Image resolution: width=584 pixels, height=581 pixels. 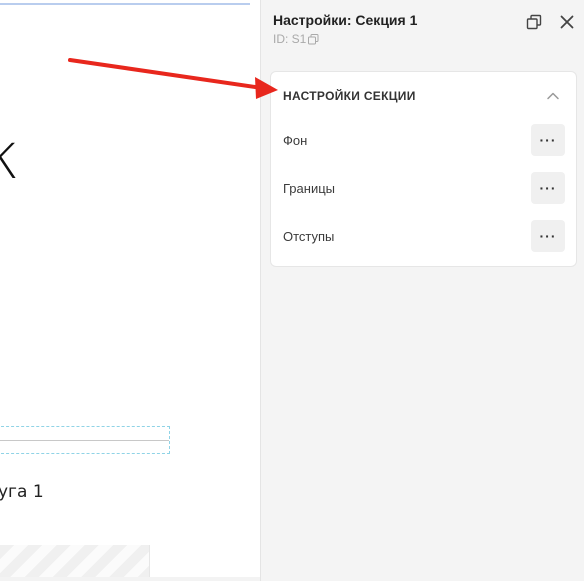 I want to click on panel-id: ID: S1, so click(x=296, y=39).